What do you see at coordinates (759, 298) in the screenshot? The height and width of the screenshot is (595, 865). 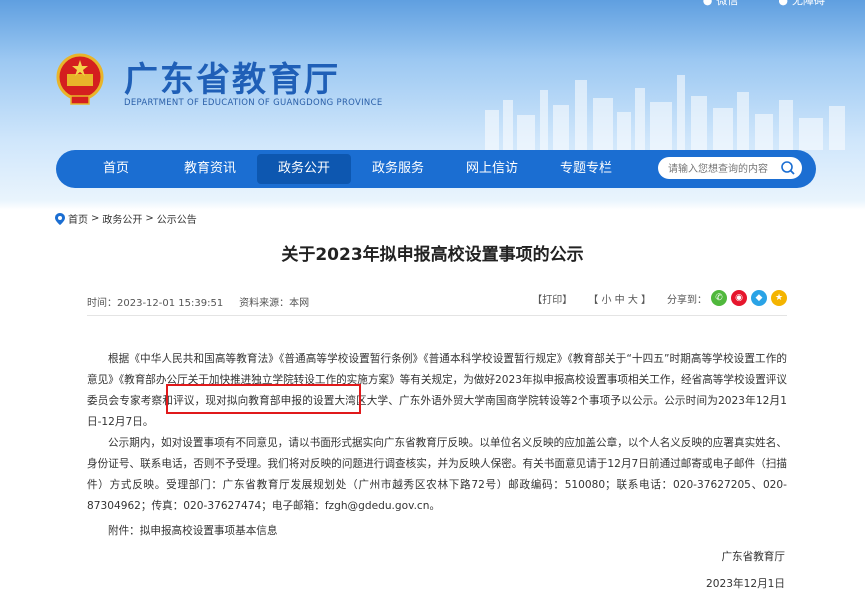 I see `qq-share-icon: ◆` at bounding box center [759, 298].